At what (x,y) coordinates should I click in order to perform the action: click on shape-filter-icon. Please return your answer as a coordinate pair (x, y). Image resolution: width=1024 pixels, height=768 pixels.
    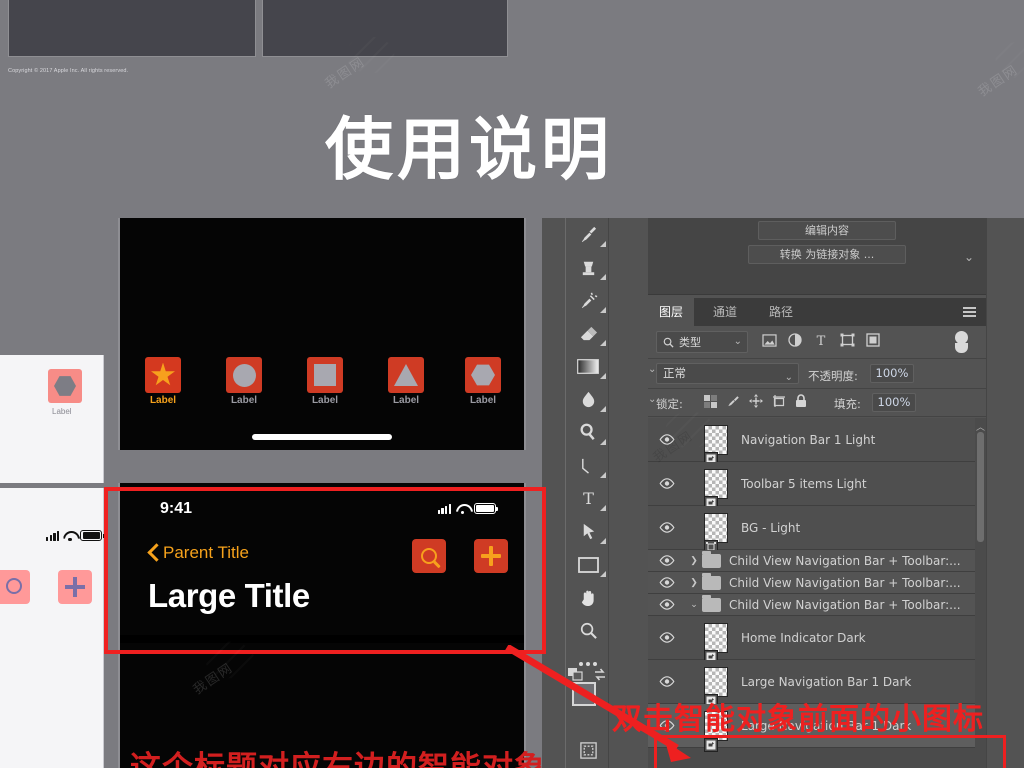
    Looking at the image, I should click on (847, 341).